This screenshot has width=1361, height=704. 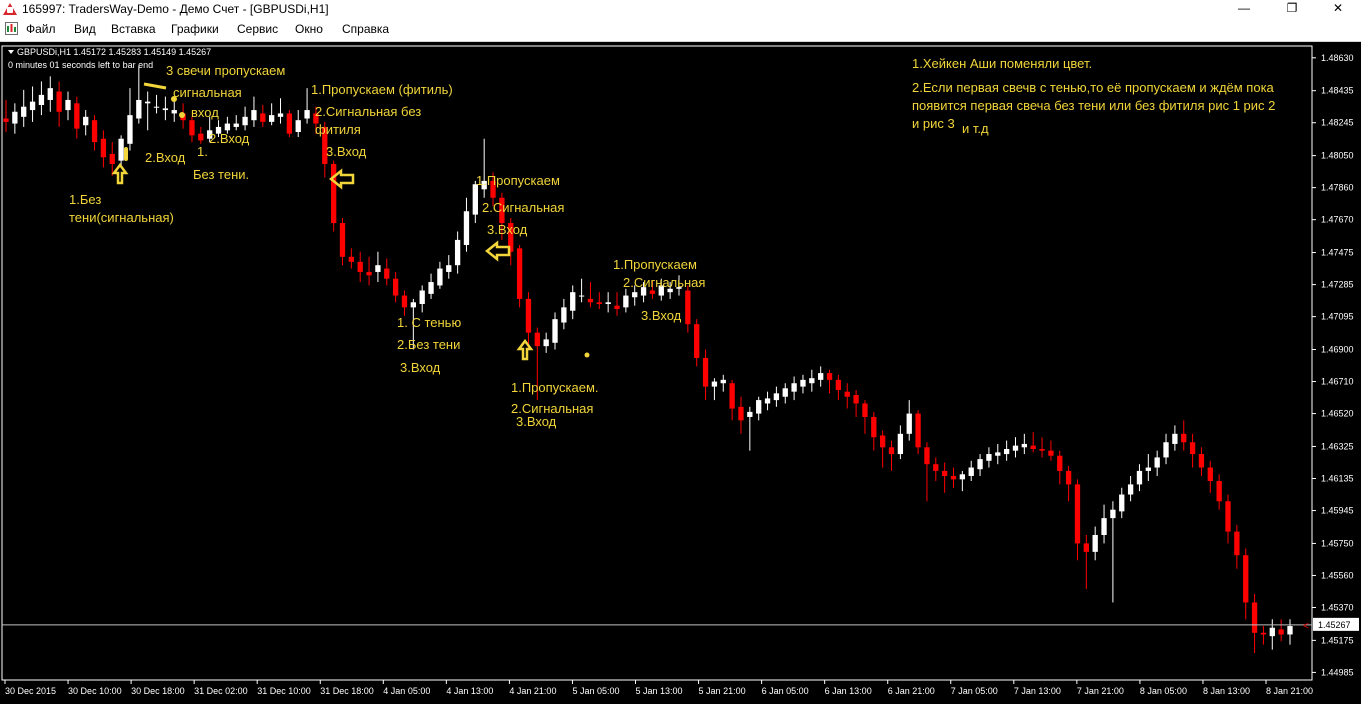 I want to click on menu-window: Окно, so click(x=309, y=29).